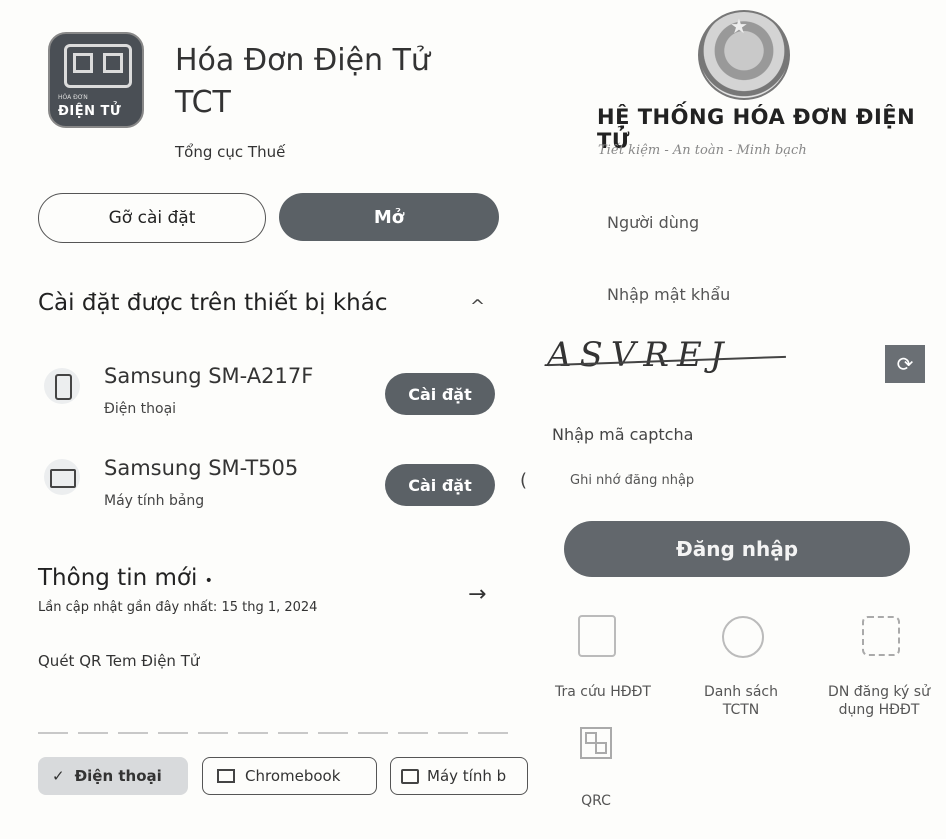 Image resolution: width=946 pixels, height=839 pixels. Describe the element at coordinates (603, 692) in the screenshot. I see `tile-label: Tra cứu HĐĐT` at that location.